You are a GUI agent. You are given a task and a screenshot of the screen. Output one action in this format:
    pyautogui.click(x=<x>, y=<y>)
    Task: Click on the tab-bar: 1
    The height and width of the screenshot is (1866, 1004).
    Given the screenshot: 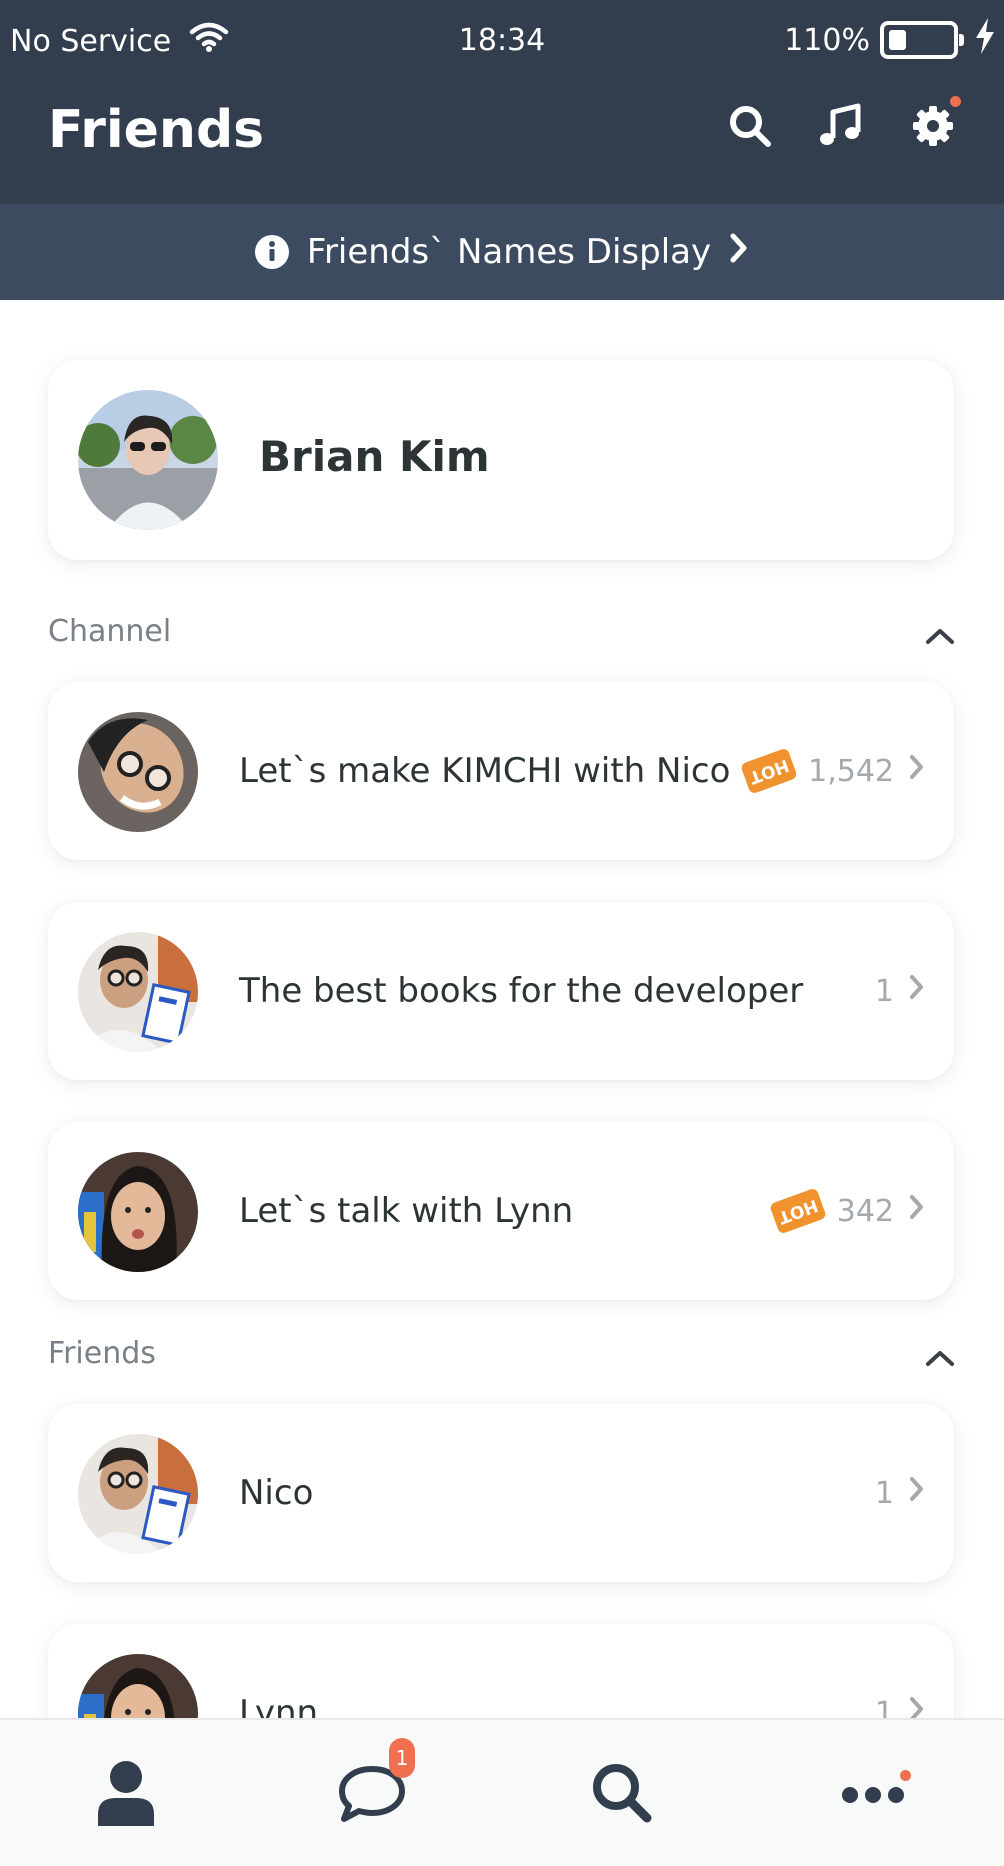 What is the action you would take?
    pyautogui.click(x=502, y=1792)
    